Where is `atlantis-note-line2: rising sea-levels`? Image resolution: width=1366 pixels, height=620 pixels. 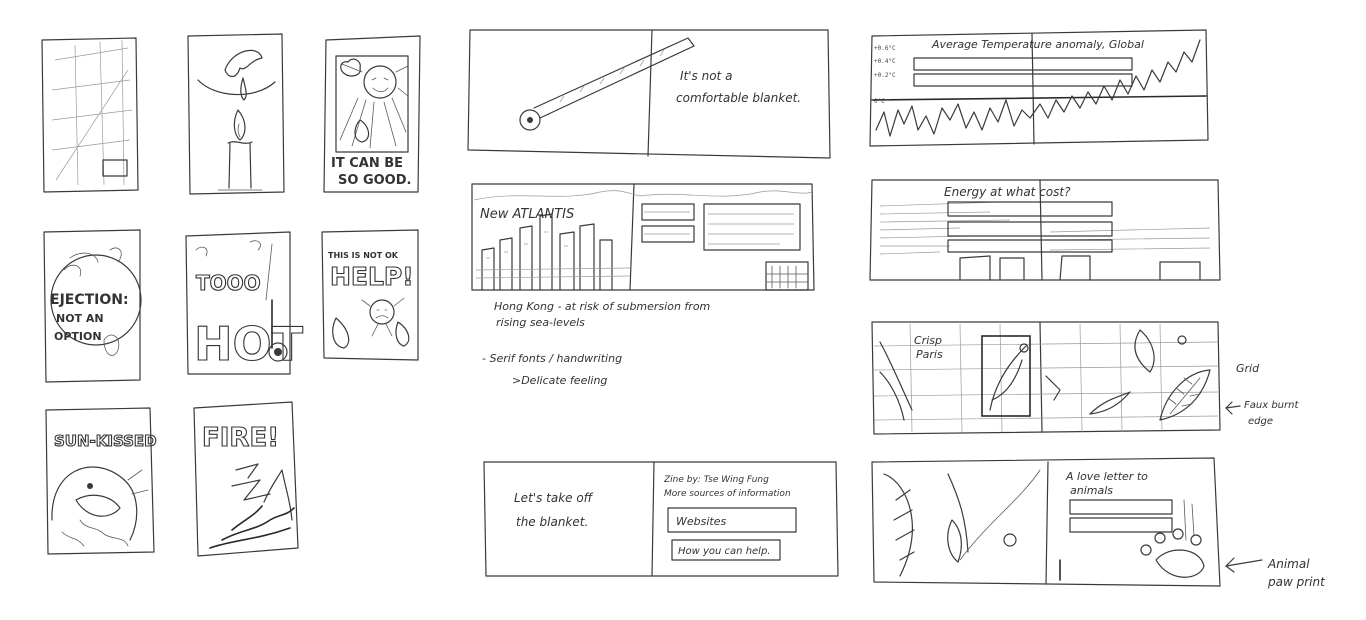
atlantis-note-line2: rising sea-levels is located at coordinates (540, 322).